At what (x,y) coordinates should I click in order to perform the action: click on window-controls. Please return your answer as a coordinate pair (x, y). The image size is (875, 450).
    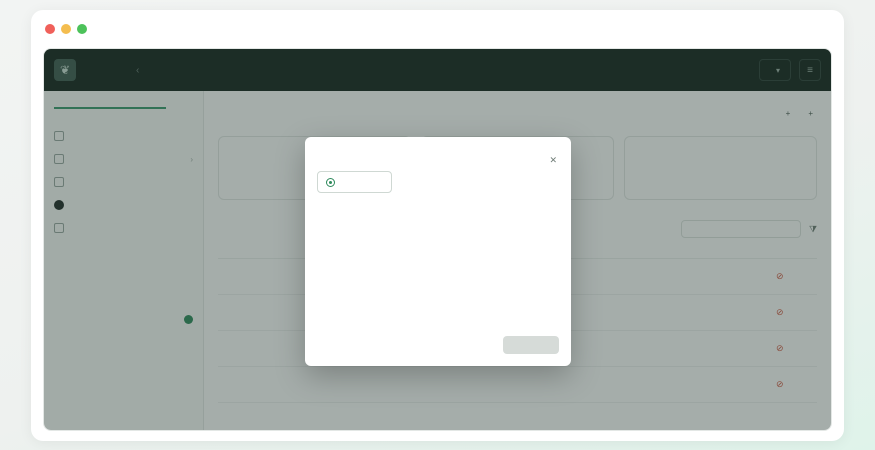
    Looking at the image, I should click on (66, 29).